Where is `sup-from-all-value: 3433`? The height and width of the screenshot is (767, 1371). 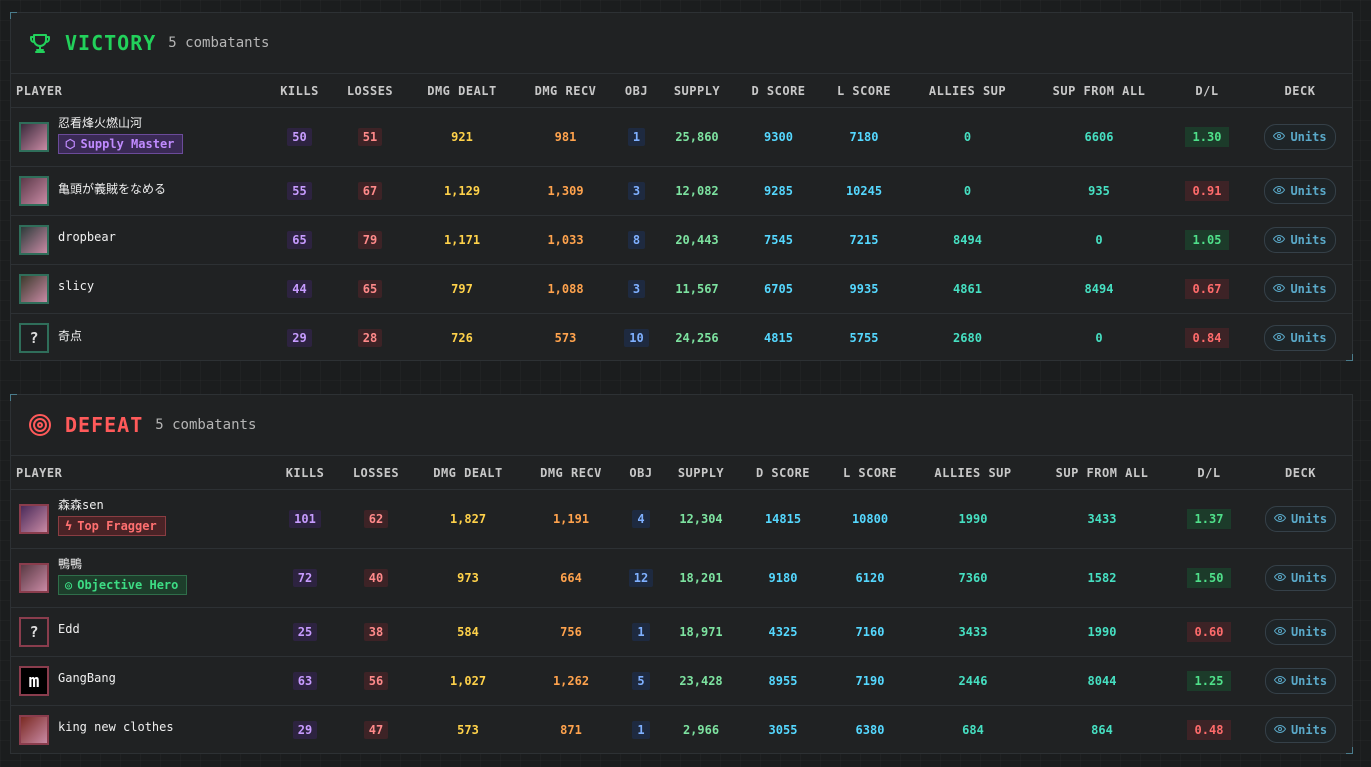 sup-from-all-value: 3433 is located at coordinates (1102, 519).